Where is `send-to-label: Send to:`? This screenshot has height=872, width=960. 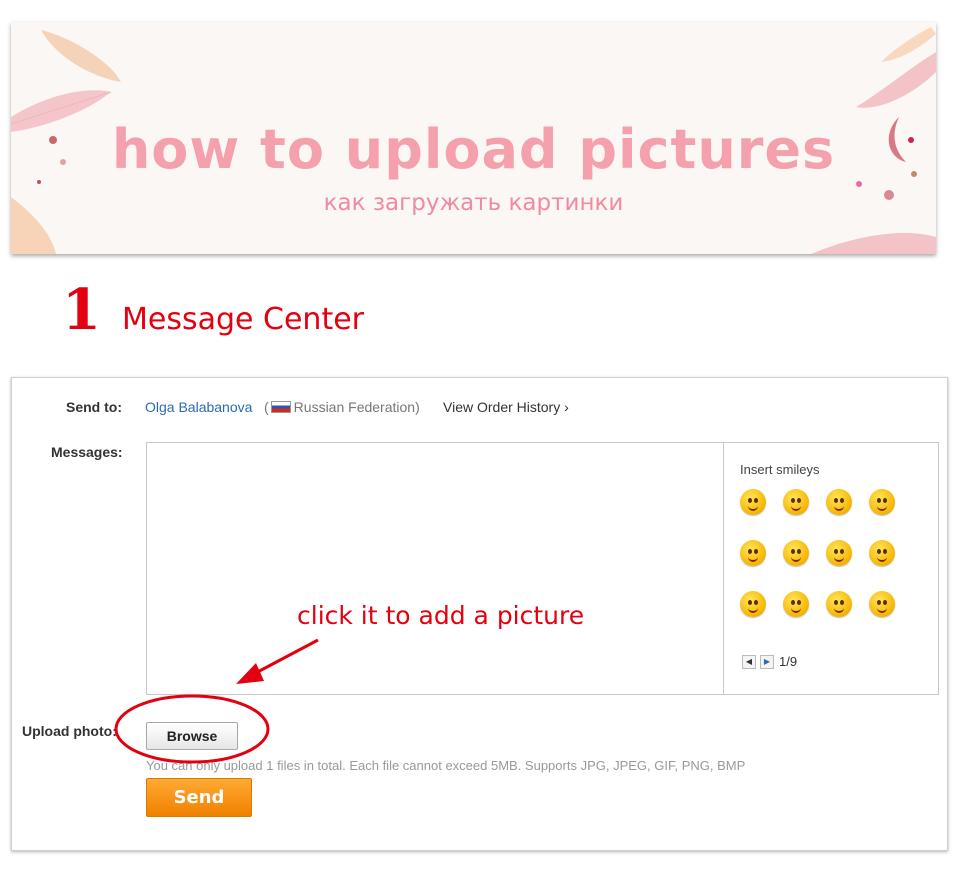
send-to-label: Send to: is located at coordinates (94, 407).